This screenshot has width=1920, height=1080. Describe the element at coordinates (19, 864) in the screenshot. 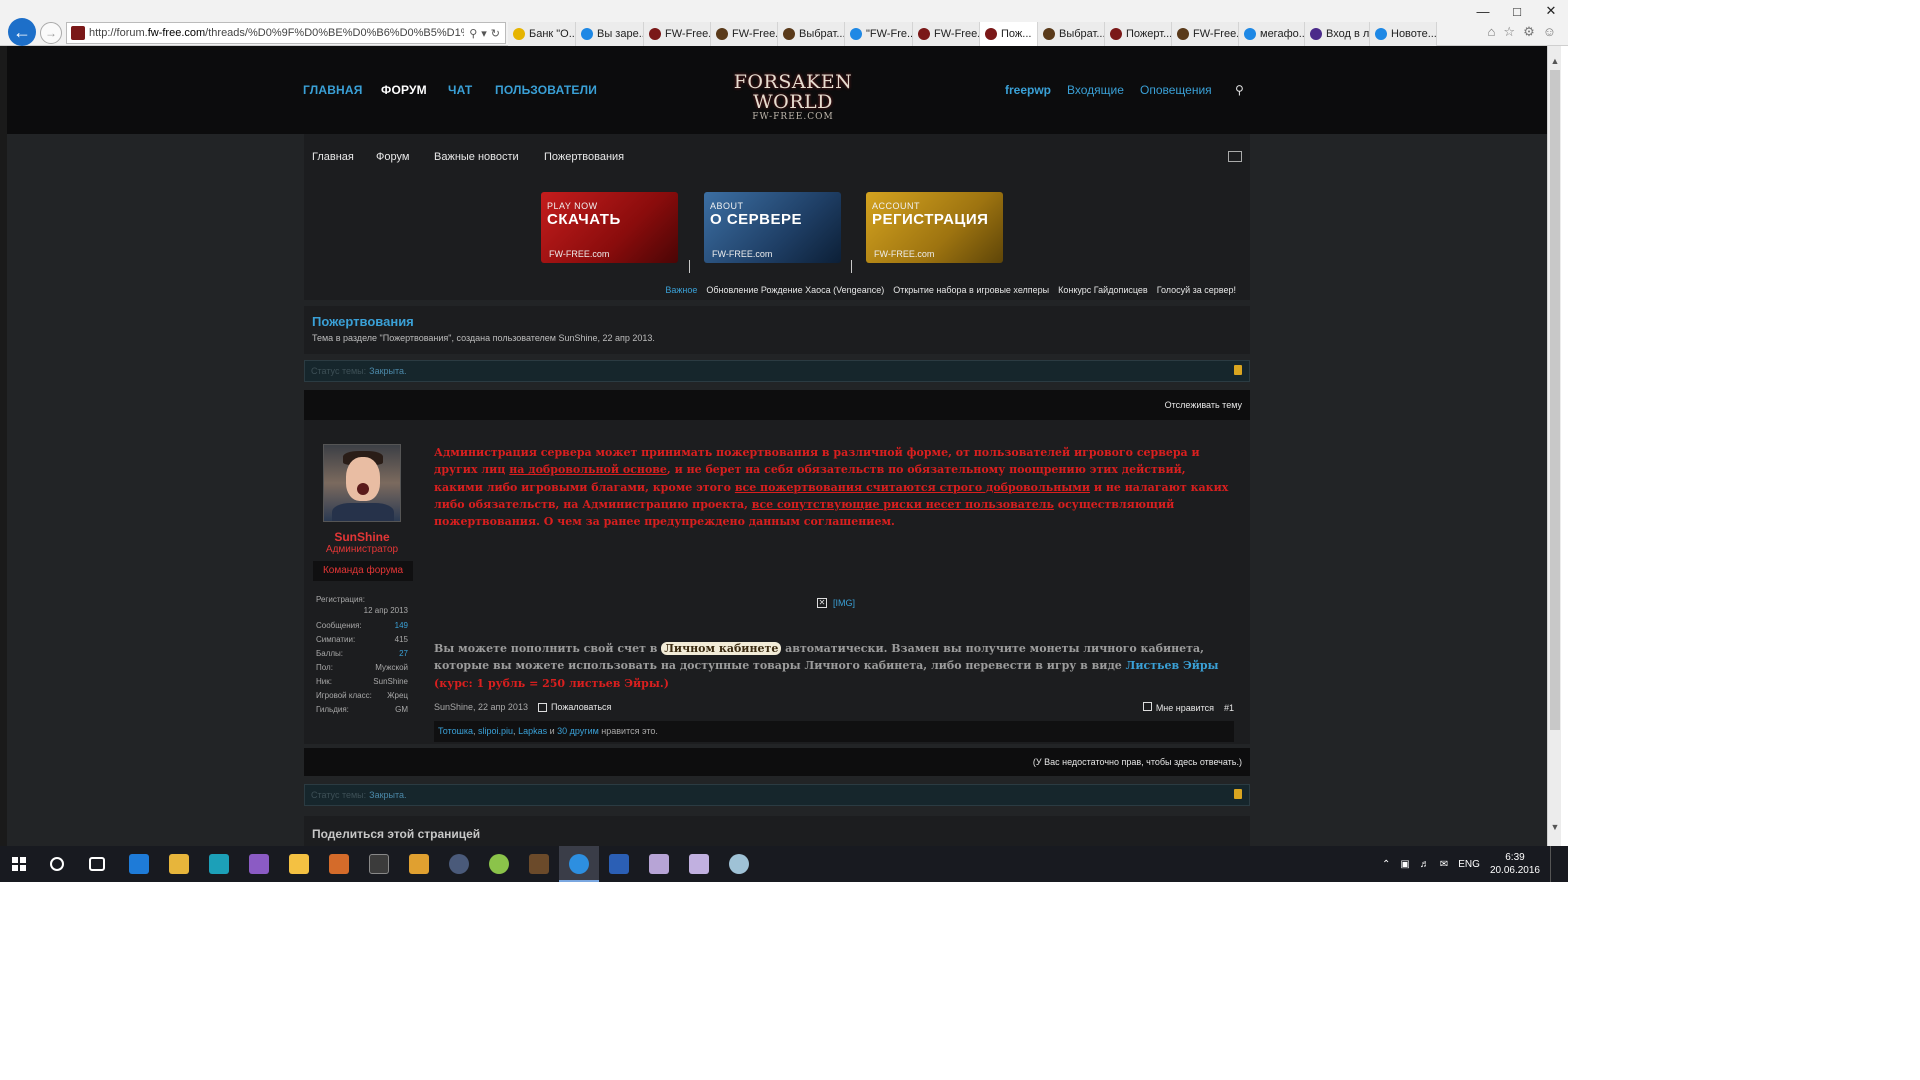

I see `windows-start-icon` at that location.